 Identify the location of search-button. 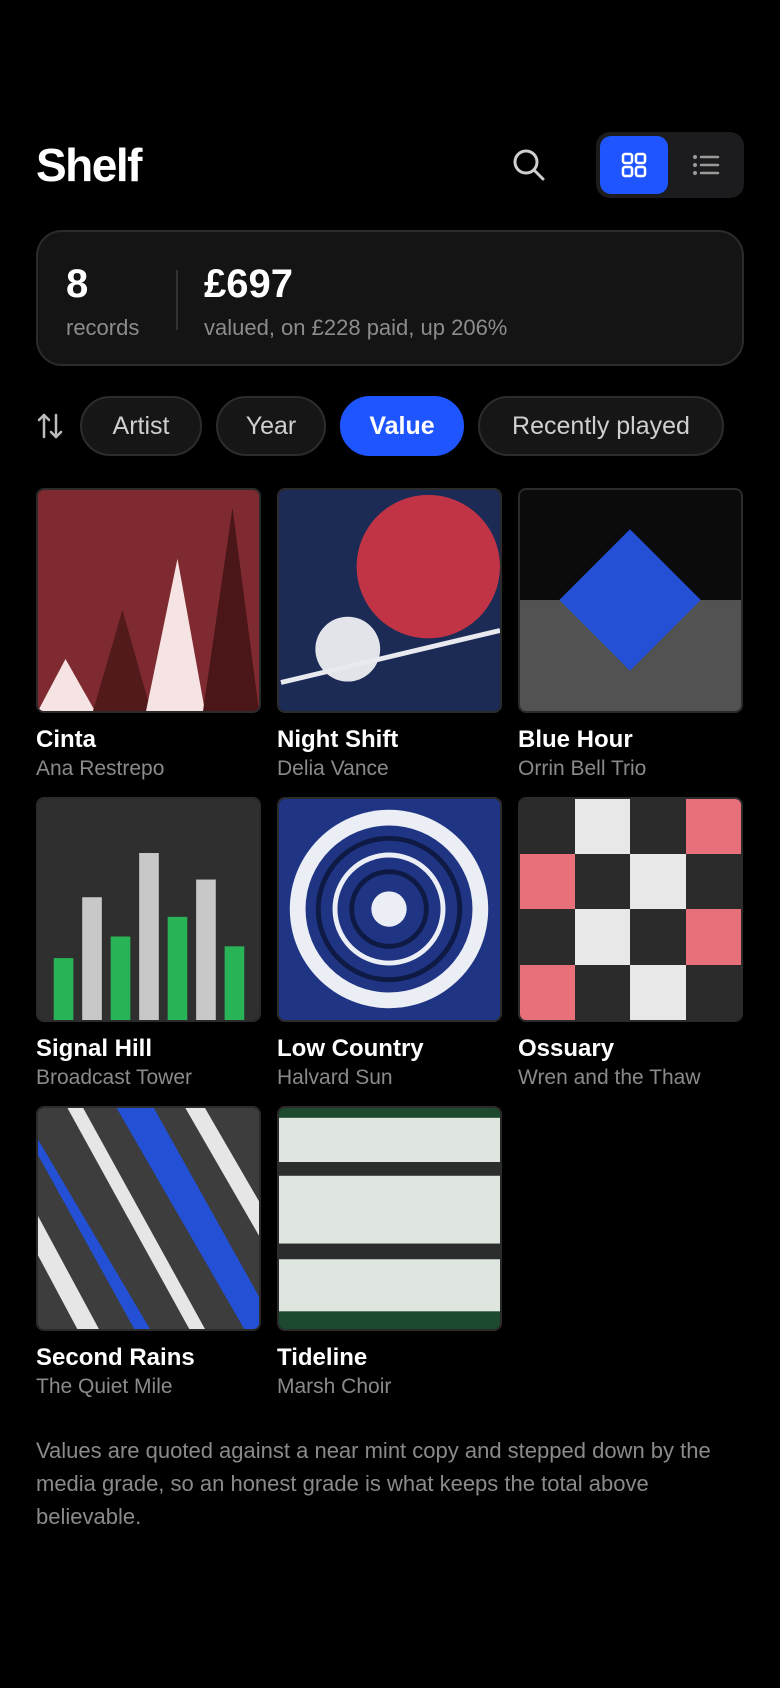
(529, 165).